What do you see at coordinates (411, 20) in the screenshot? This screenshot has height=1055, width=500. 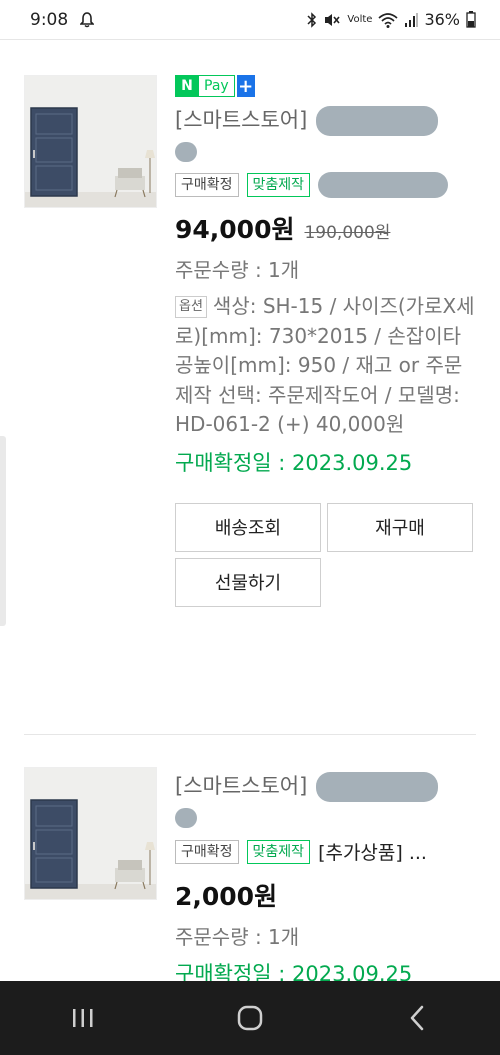 I see `signal-icon` at bounding box center [411, 20].